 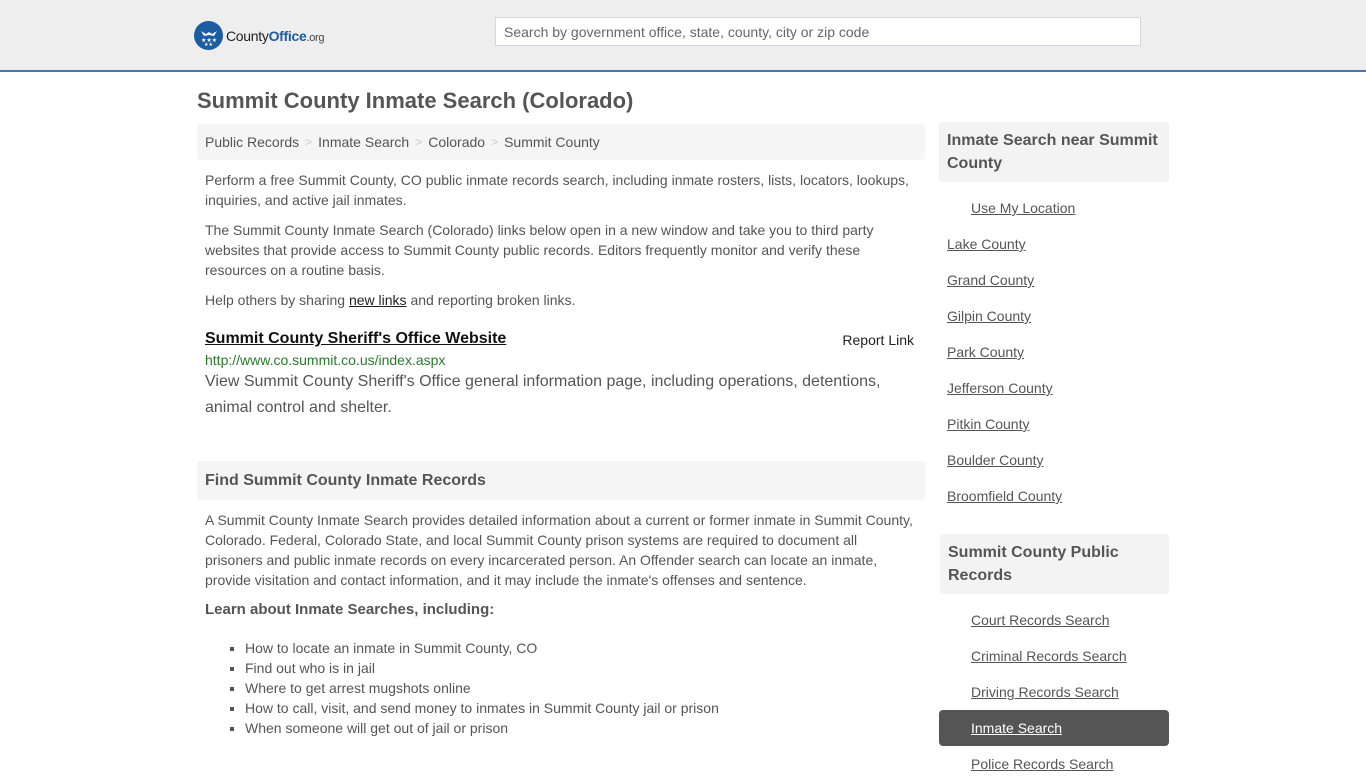 I want to click on listing-url: http://www.co.summit.co.us/index.aspx, so click(x=325, y=360).